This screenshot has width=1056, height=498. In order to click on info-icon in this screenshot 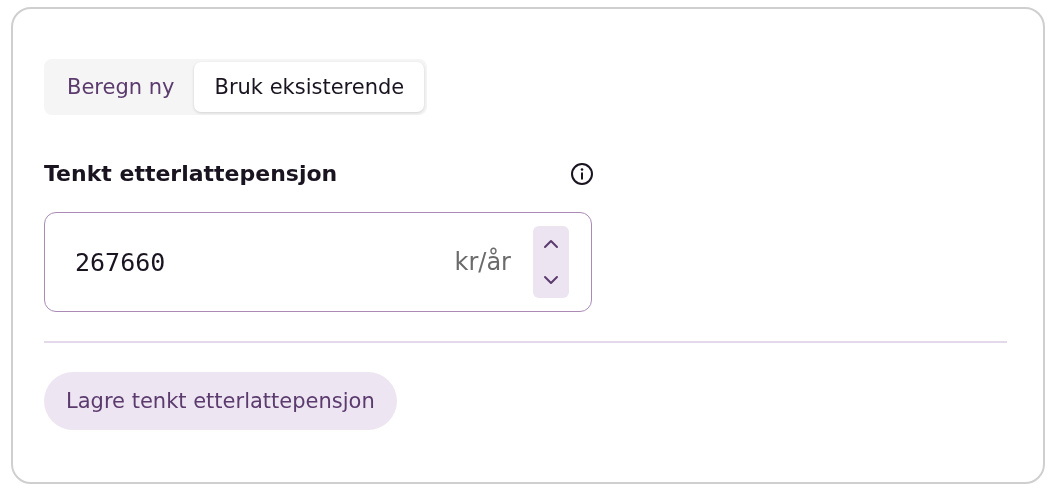, I will do `click(582, 173)`.